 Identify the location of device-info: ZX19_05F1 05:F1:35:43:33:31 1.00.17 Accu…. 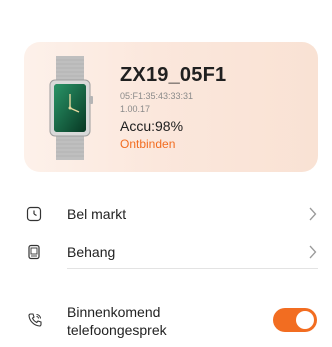
(173, 108).